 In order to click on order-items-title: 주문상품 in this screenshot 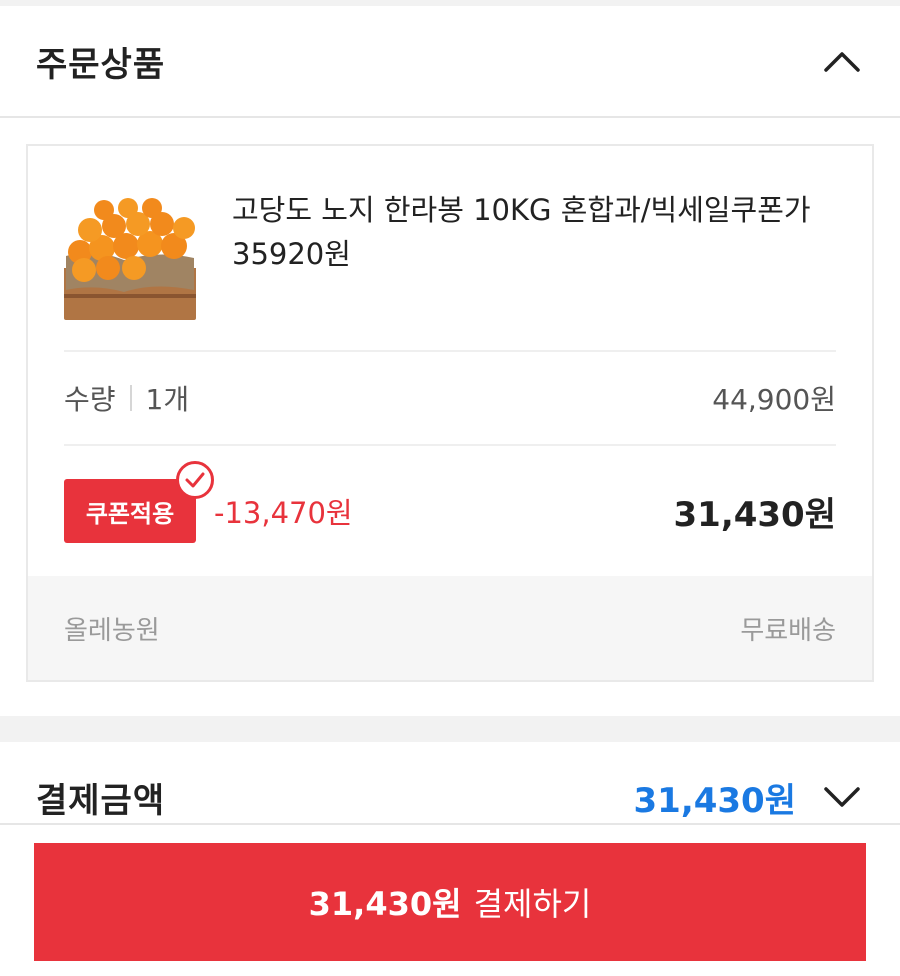, I will do `click(101, 64)`.